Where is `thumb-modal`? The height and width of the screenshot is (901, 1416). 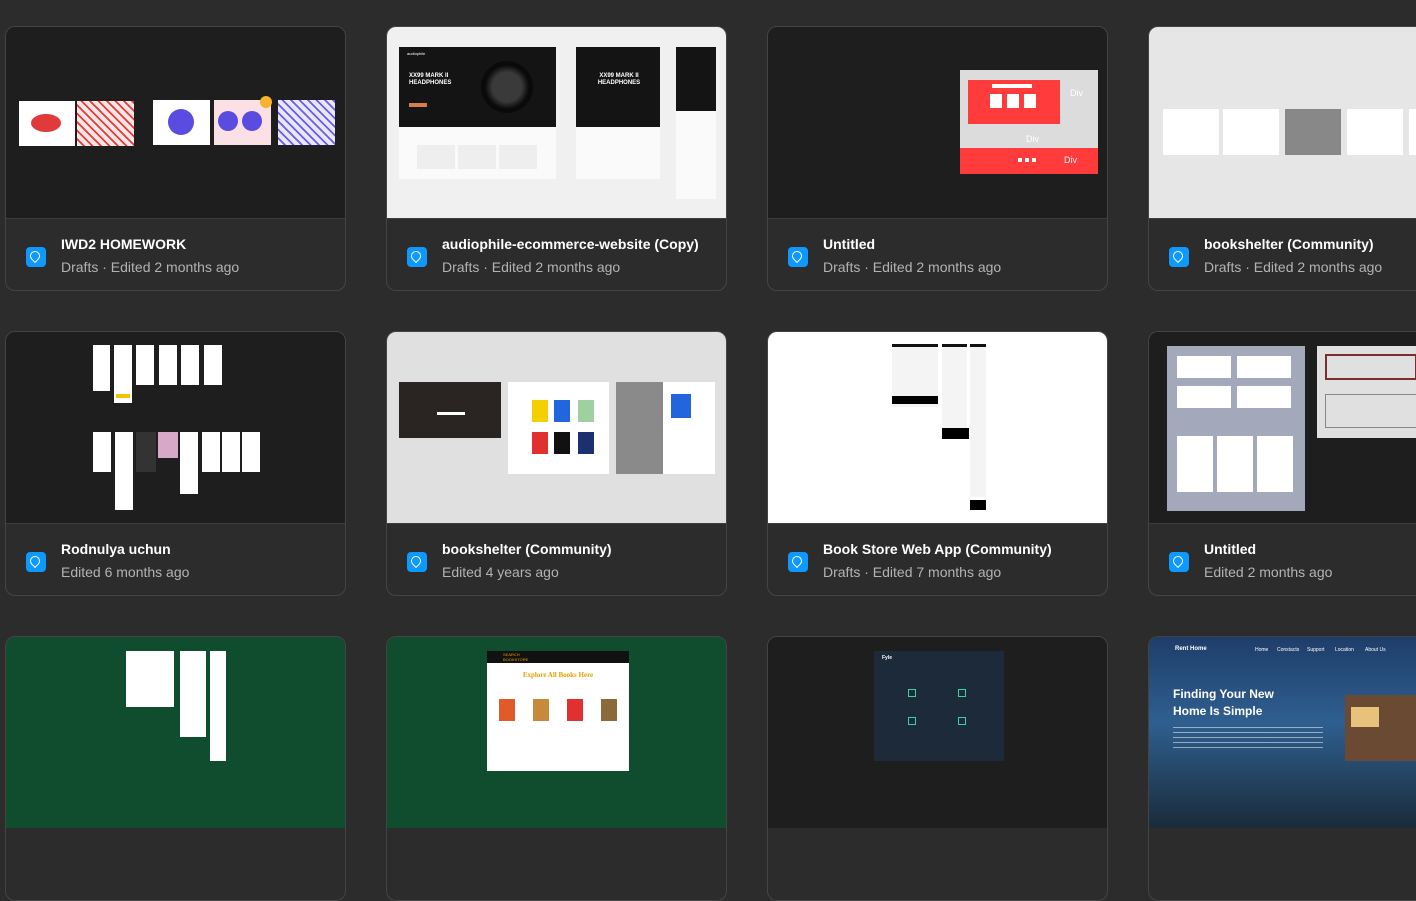 thumb-modal is located at coordinates (689, 428).